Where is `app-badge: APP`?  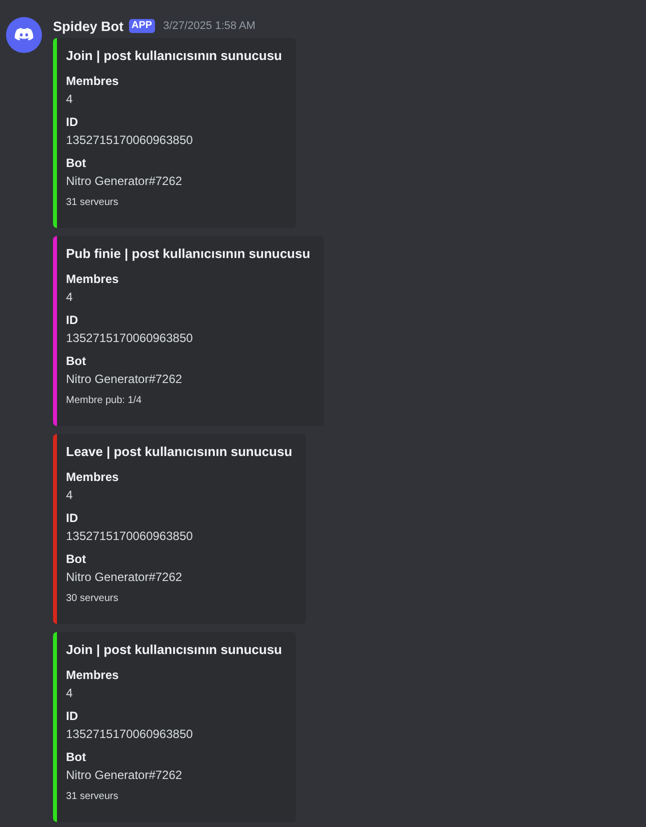 app-badge: APP is located at coordinates (142, 26).